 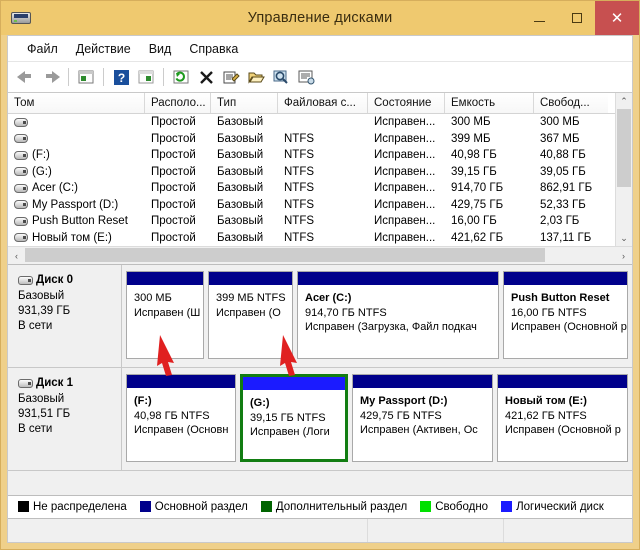 I want to click on column-header-capacity: Емкость, so click(x=489, y=103).